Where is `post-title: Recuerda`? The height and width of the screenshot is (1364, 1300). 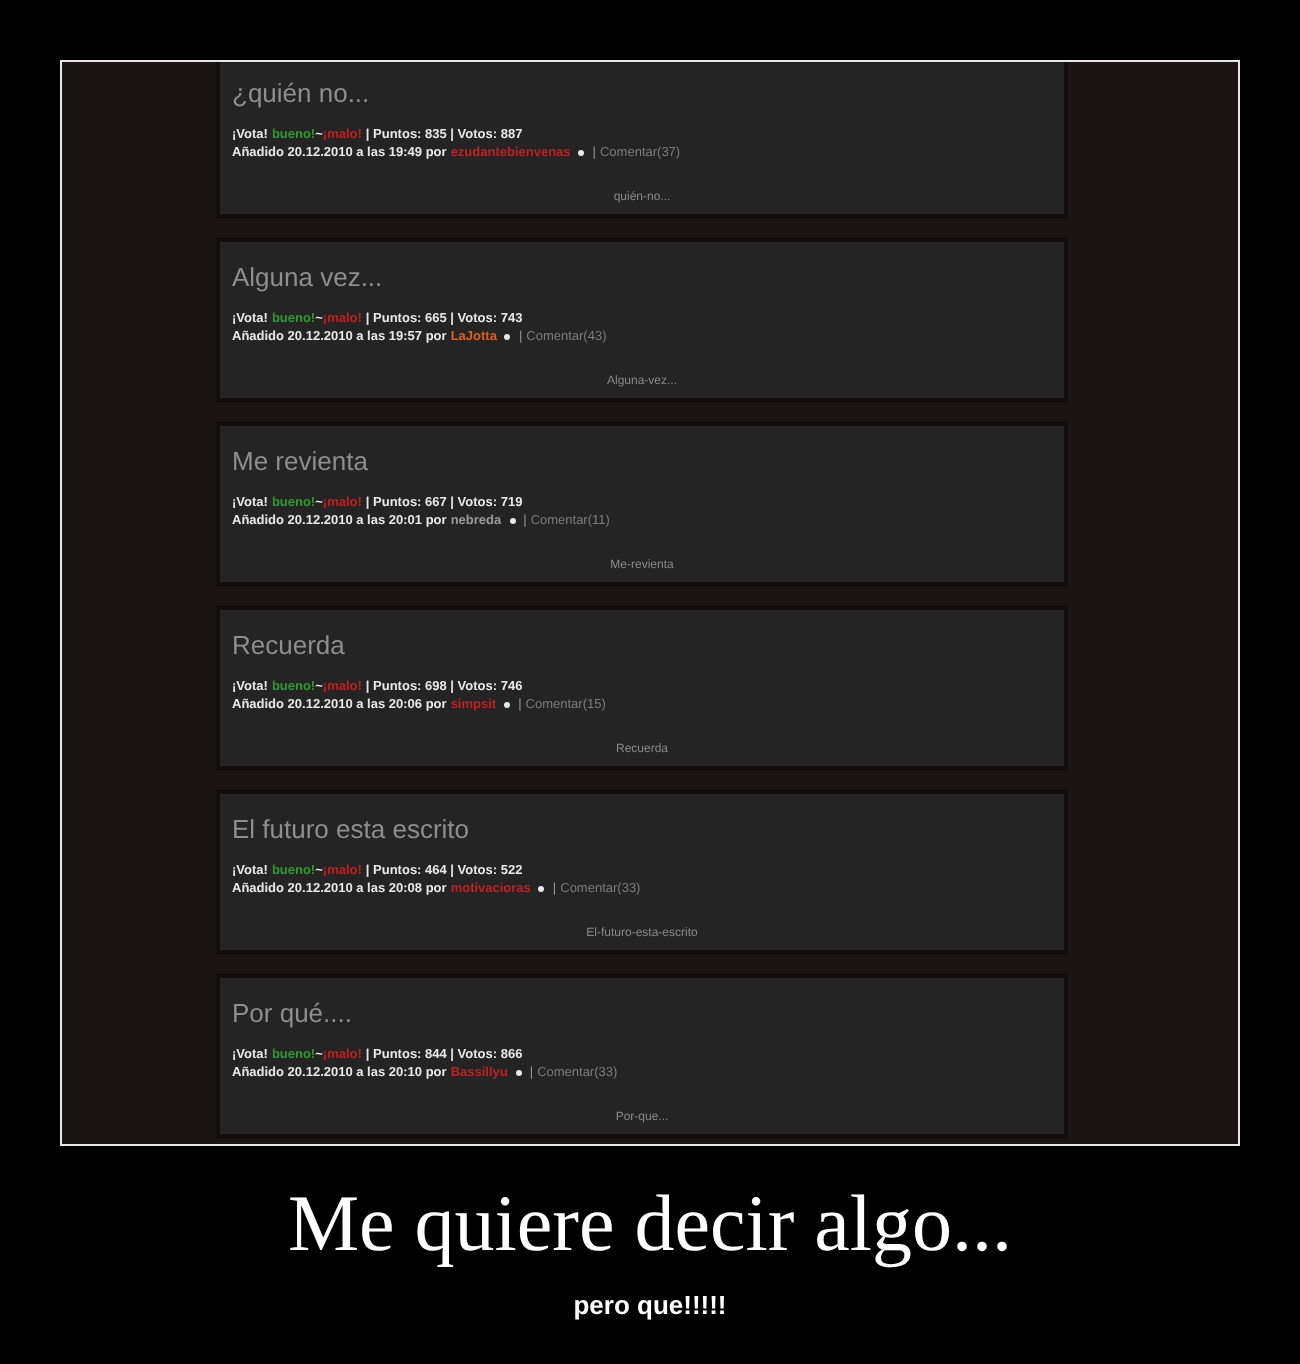 post-title: Recuerda is located at coordinates (288, 645).